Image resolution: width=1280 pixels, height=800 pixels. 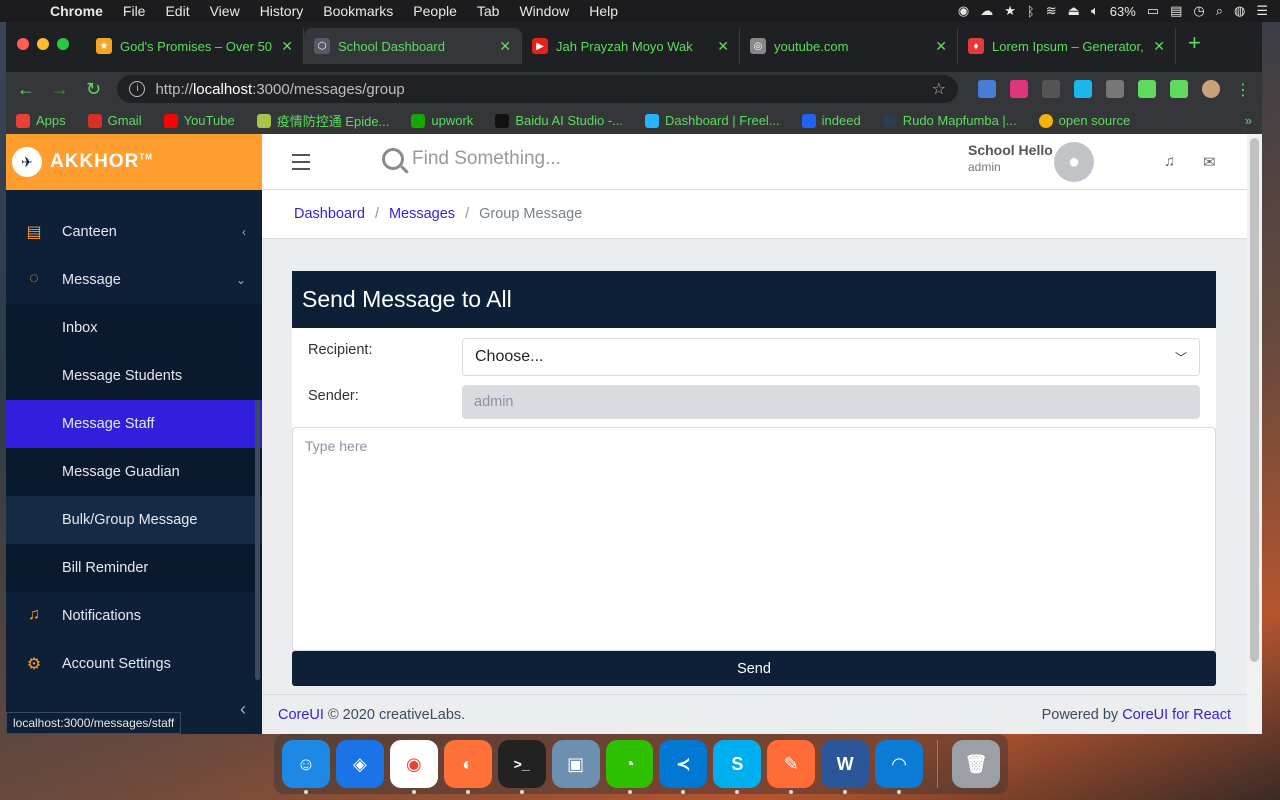 I want to click on menu-file: File, so click(x=134, y=11).